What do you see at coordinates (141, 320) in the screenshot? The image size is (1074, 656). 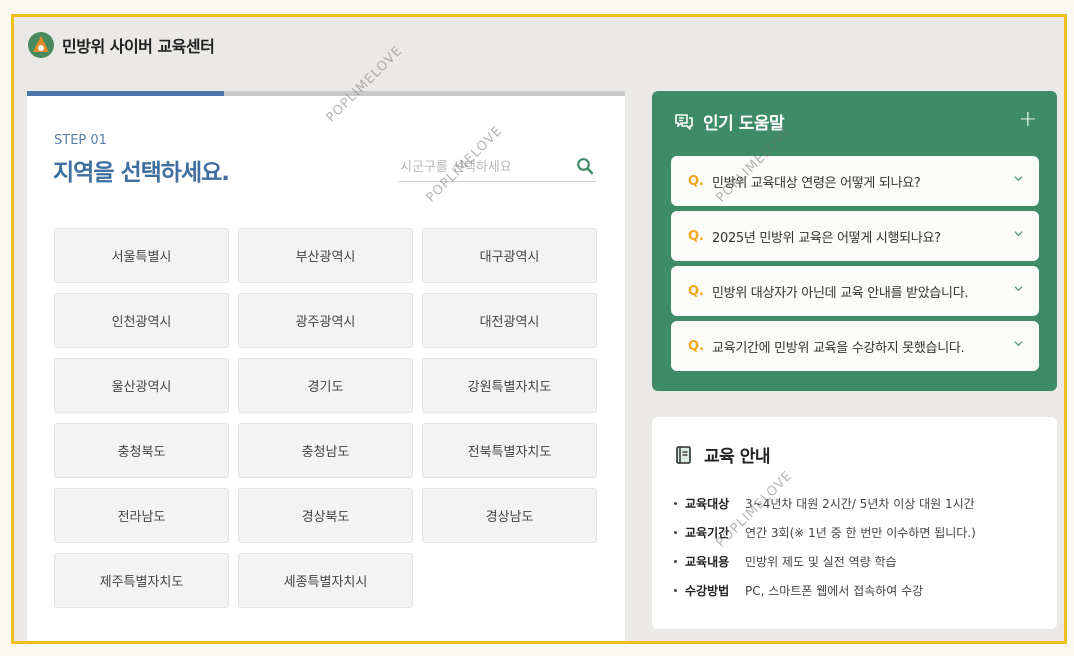 I see `region-button: 인천광역시` at bounding box center [141, 320].